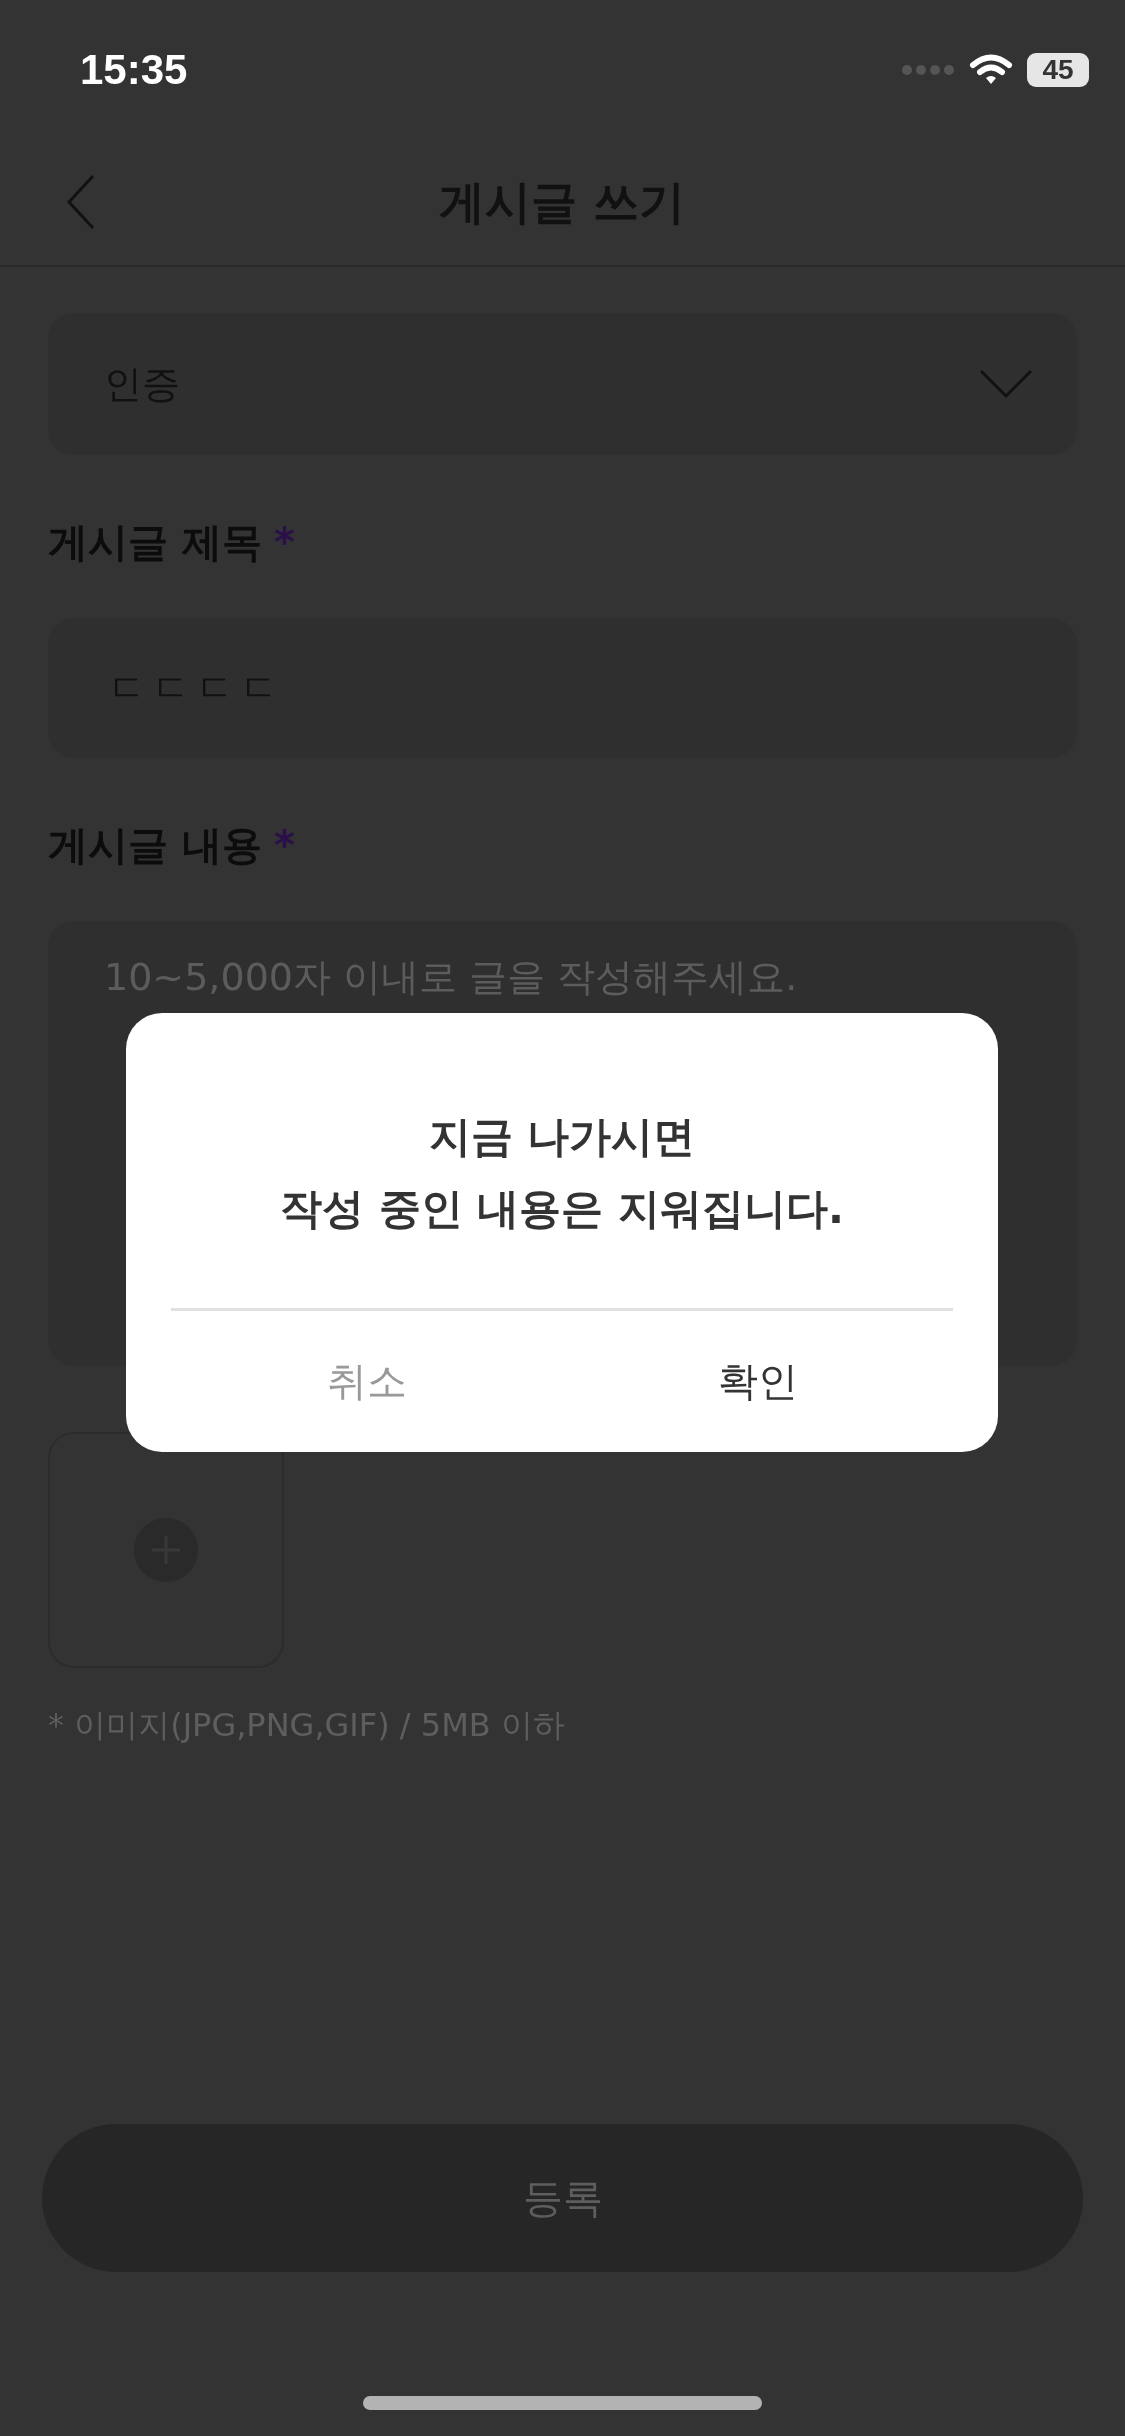 Image resolution: width=1125 pixels, height=2436 pixels. What do you see at coordinates (757, 1381) in the screenshot?
I see `confirm-button: 확인` at bounding box center [757, 1381].